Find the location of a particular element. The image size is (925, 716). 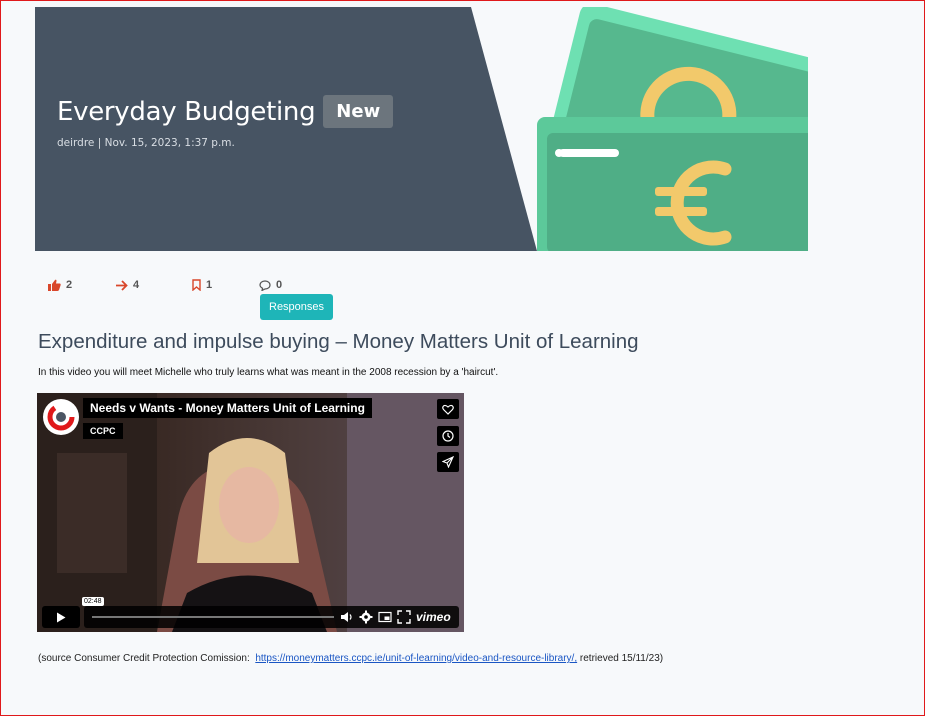

play-button is located at coordinates (61, 617).